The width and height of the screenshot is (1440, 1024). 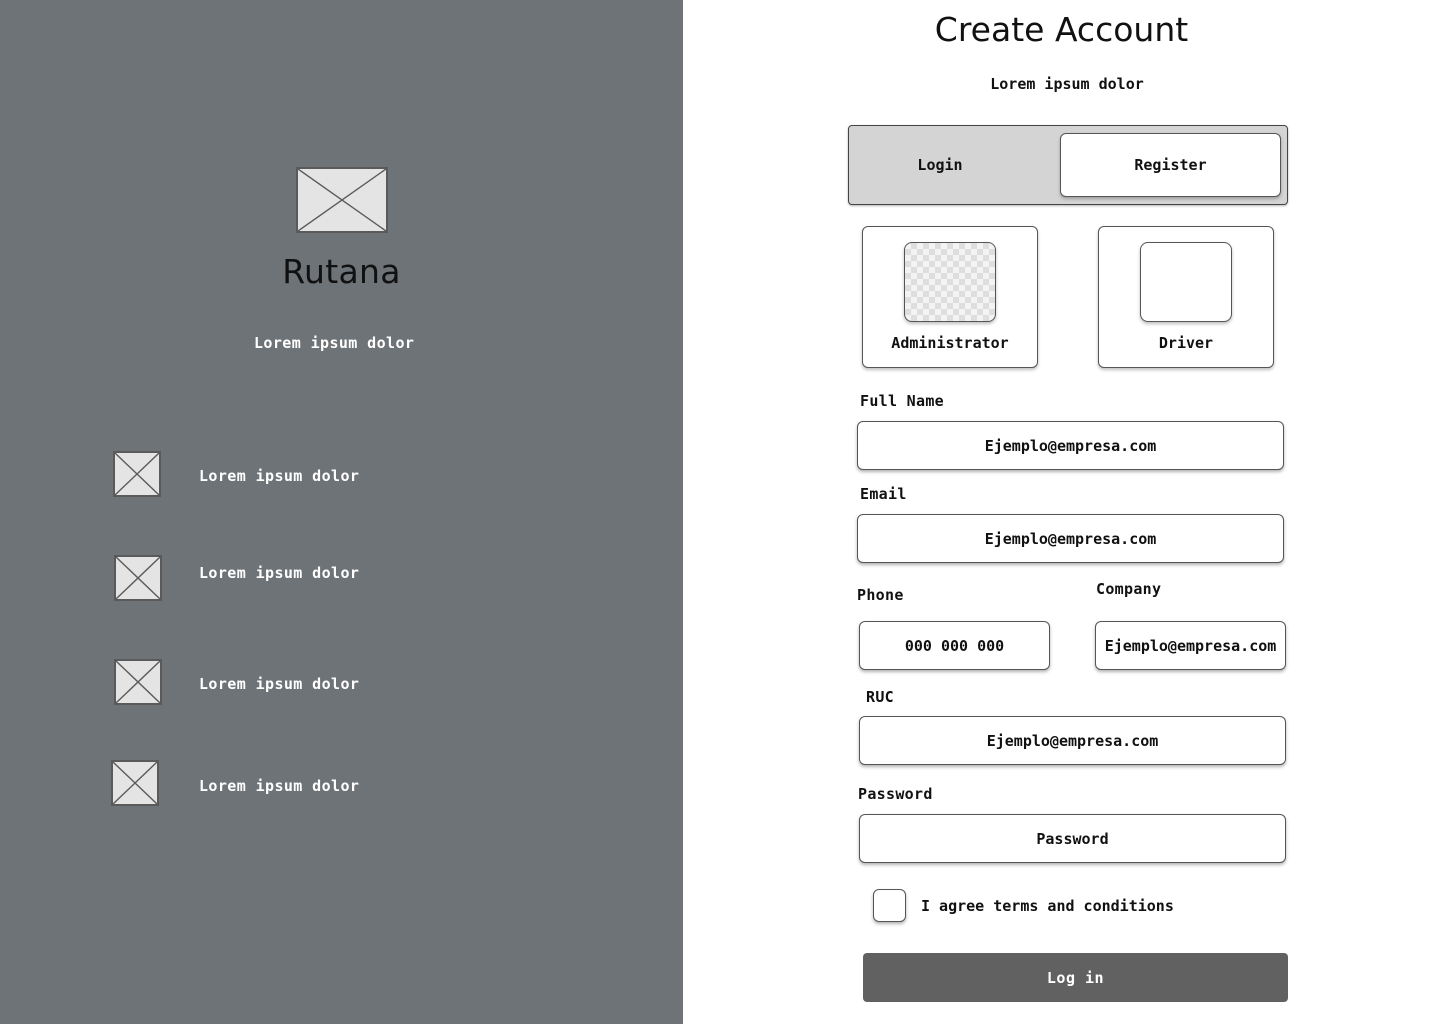 I want to click on email-label: Email, so click(x=883, y=494).